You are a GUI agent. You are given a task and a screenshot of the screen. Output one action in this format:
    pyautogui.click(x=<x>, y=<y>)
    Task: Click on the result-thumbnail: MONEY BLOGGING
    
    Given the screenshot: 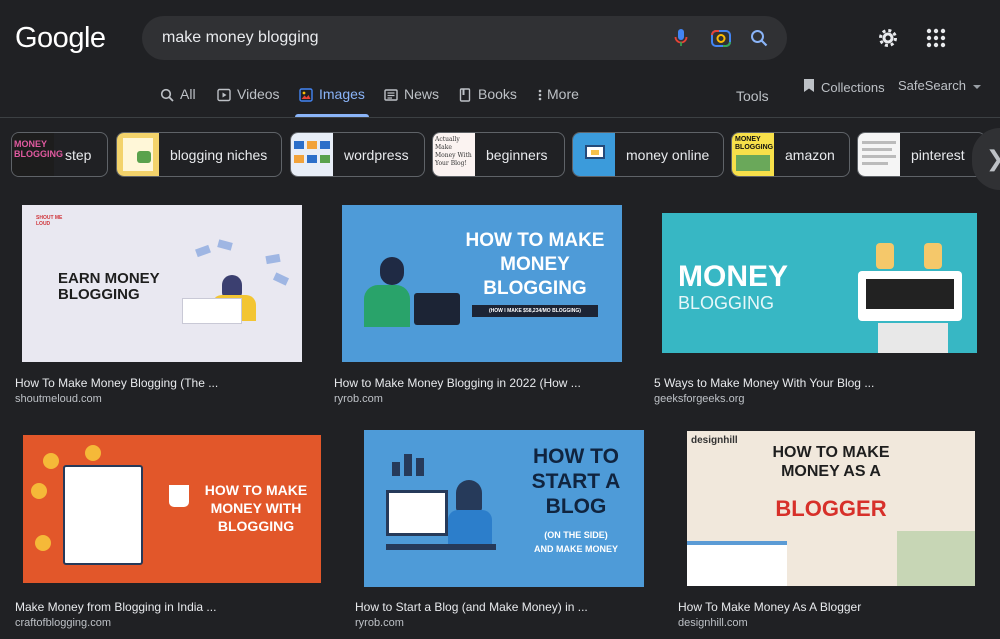 What is the action you would take?
    pyautogui.click(x=819, y=283)
    